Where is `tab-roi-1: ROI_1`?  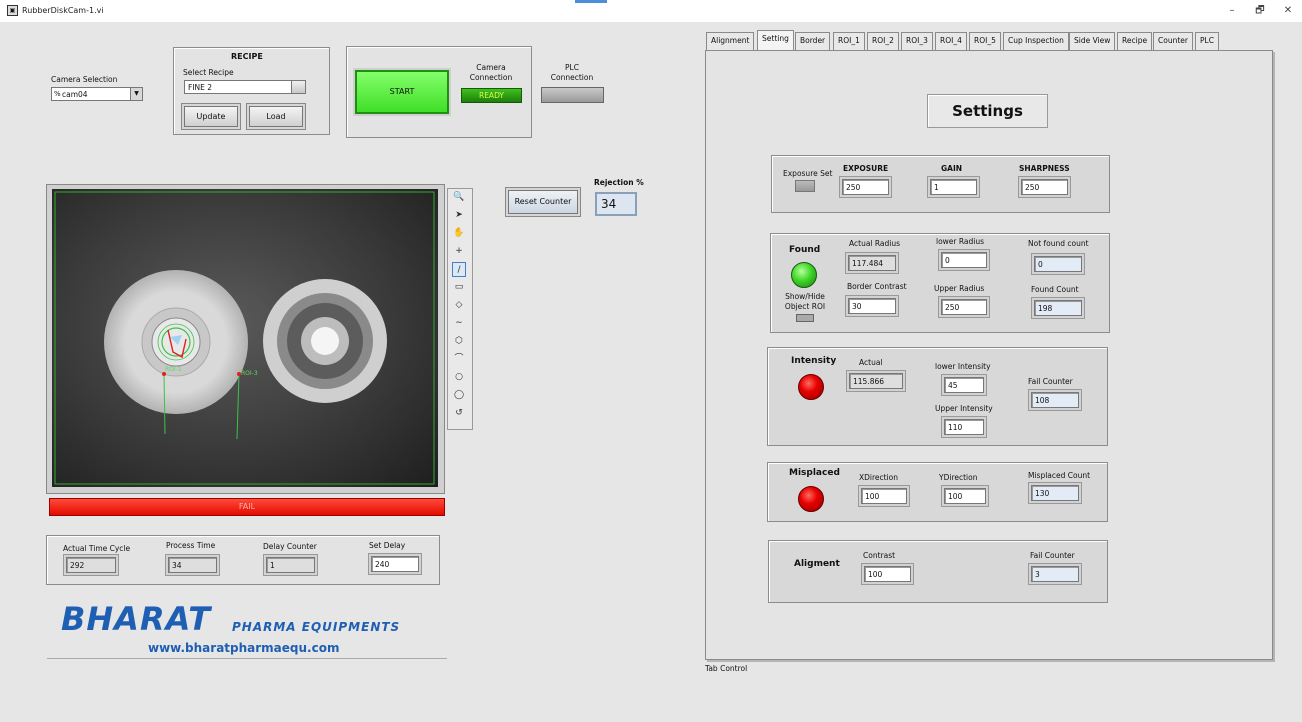 tab-roi-1: ROI_1 is located at coordinates (849, 41).